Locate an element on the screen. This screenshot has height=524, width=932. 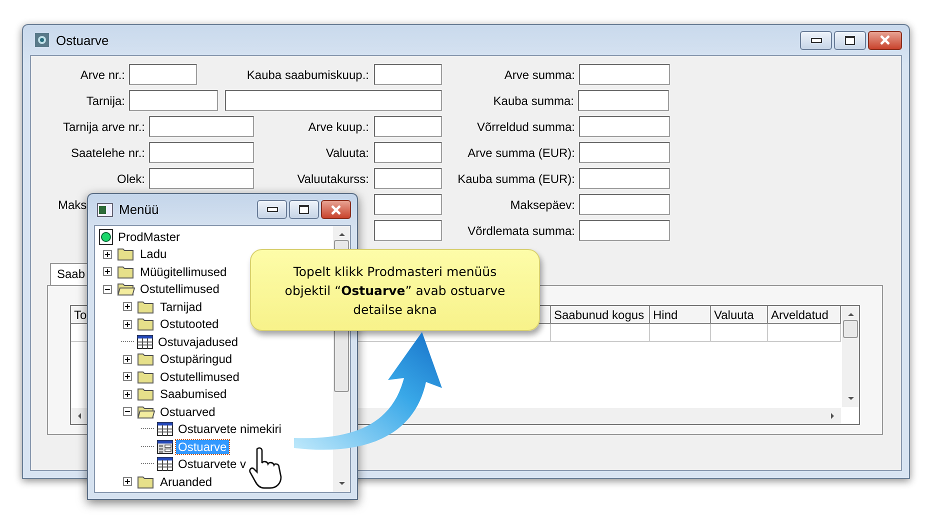
window-title: Ostuarve is located at coordinates (82, 40).